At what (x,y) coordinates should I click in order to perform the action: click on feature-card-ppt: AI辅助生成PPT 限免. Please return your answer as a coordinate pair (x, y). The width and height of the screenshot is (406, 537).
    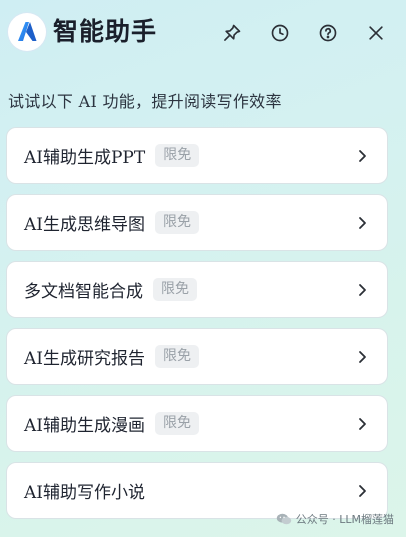
    Looking at the image, I should click on (197, 155).